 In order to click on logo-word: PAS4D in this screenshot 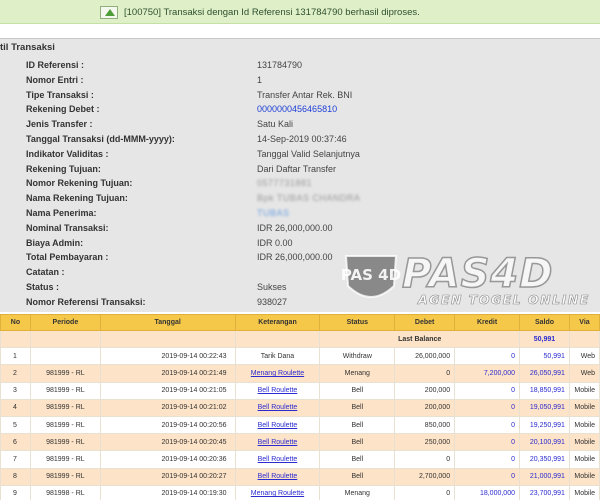, I will do `click(477, 274)`.